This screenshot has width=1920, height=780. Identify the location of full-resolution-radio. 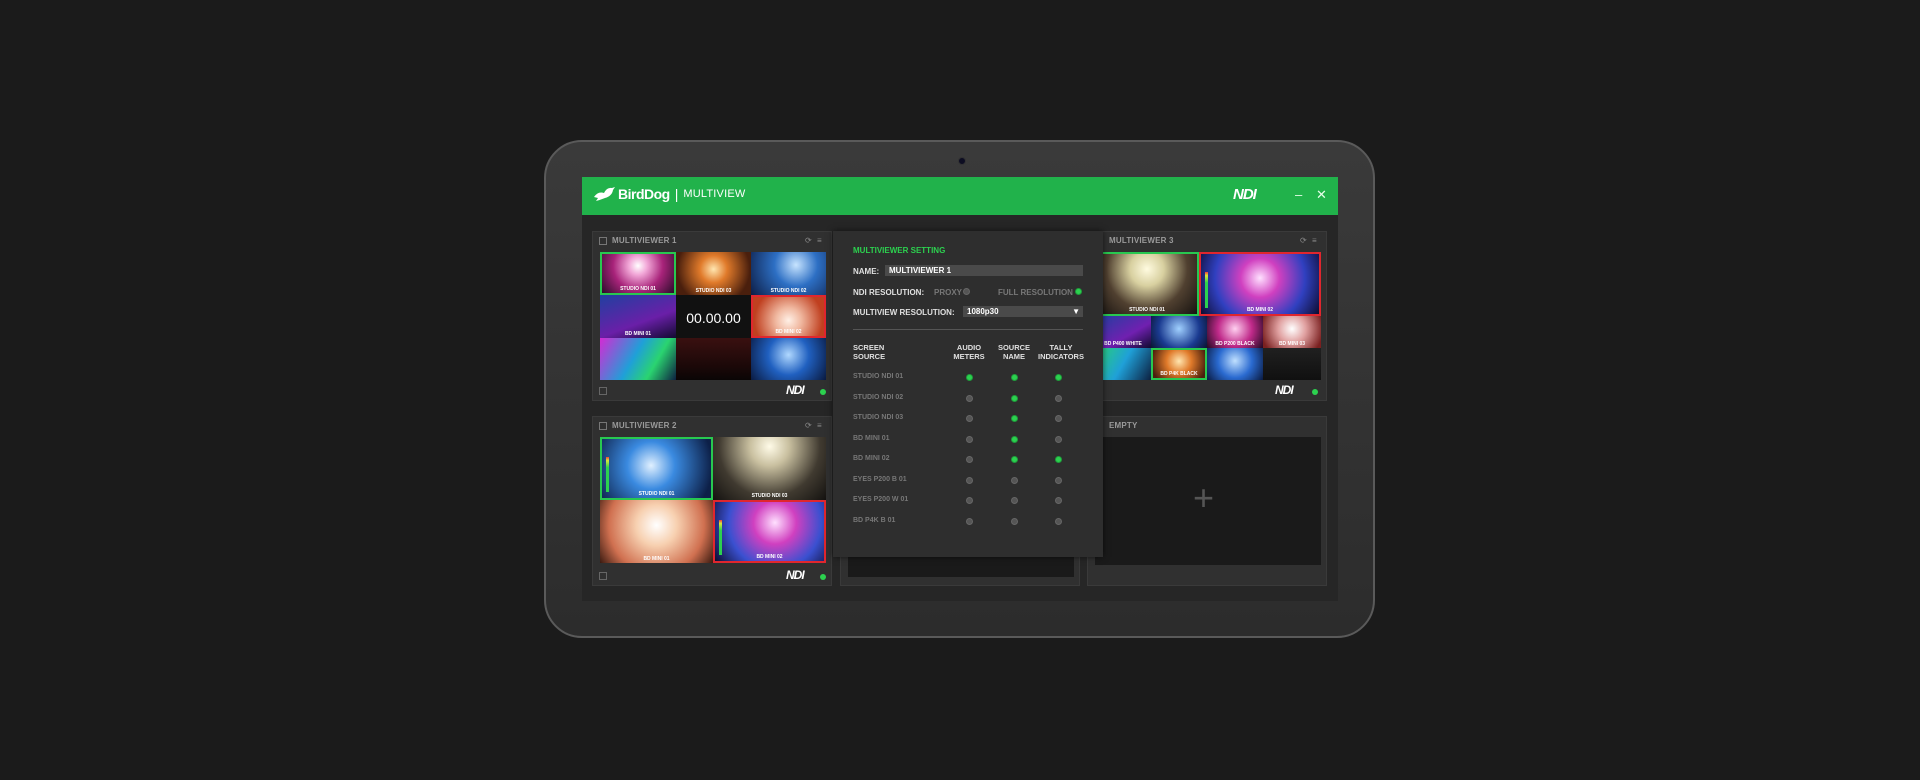
(1078, 291).